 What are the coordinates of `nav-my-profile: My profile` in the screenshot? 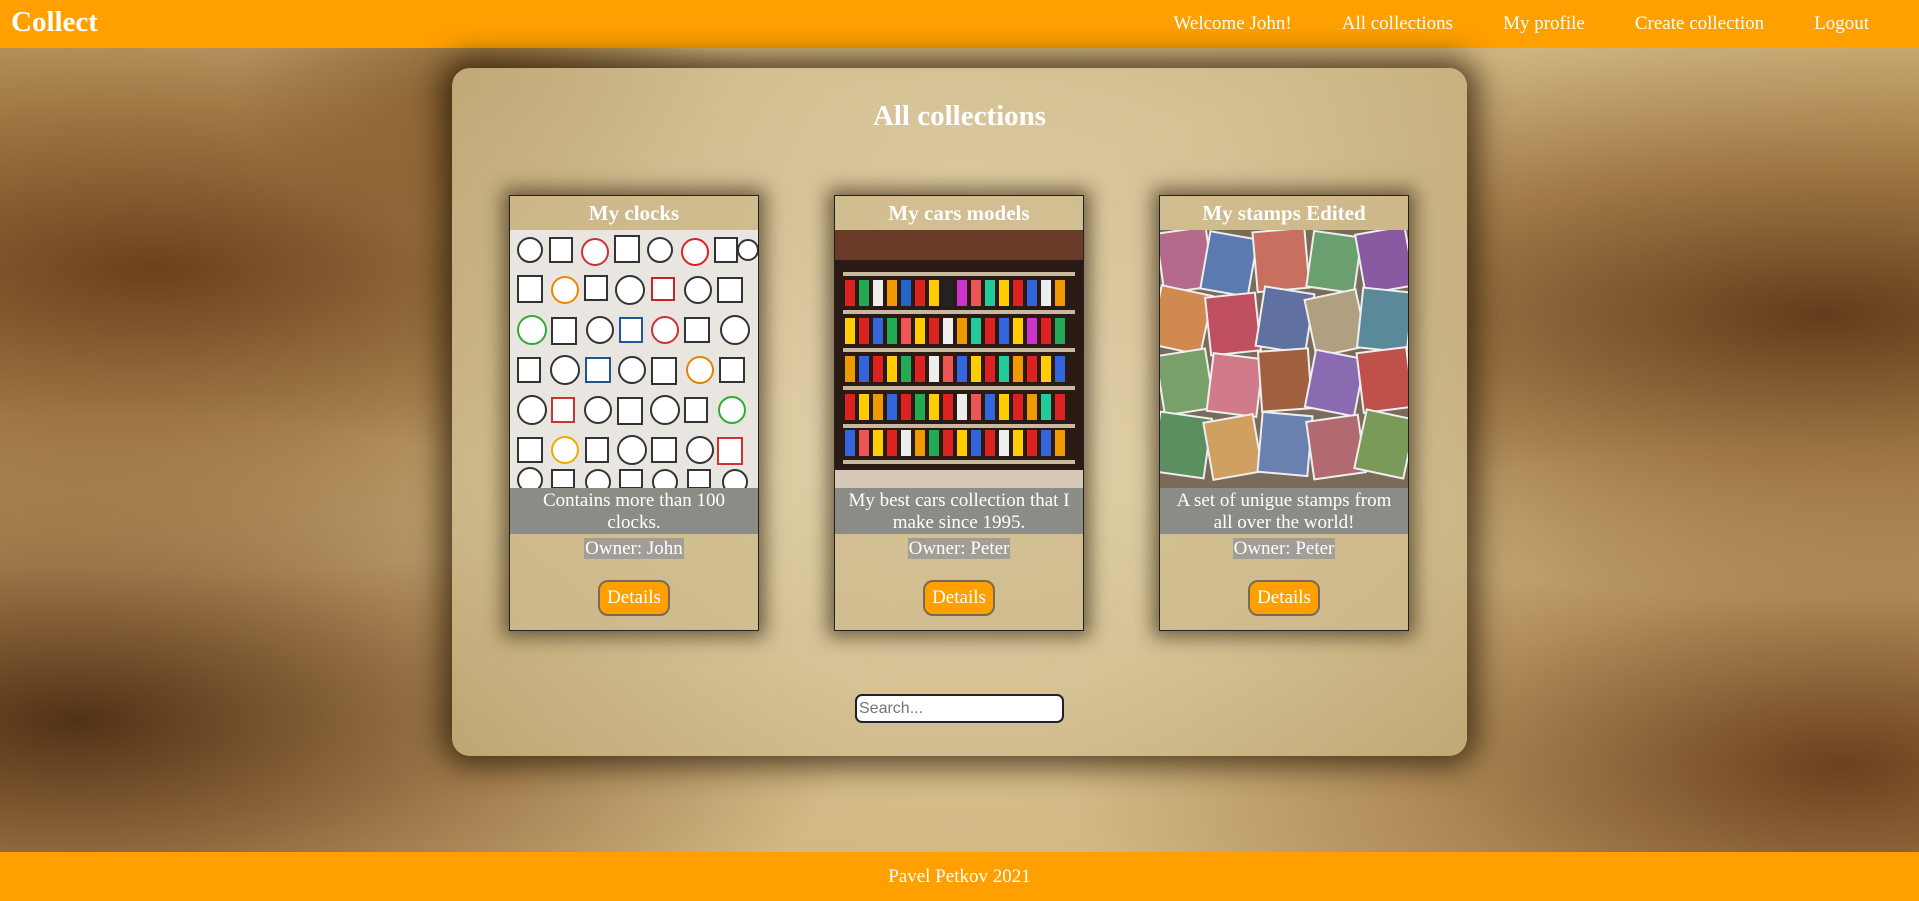 It's located at (1544, 24).